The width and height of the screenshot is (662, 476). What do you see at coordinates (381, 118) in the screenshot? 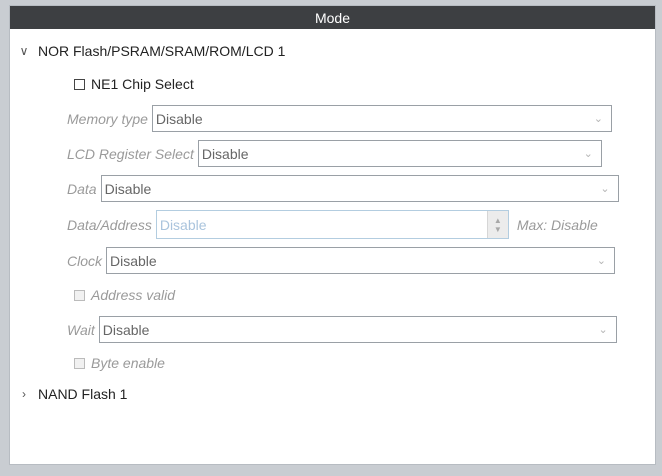
I see `memory-type-select: Disable ⌄` at bounding box center [381, 118].